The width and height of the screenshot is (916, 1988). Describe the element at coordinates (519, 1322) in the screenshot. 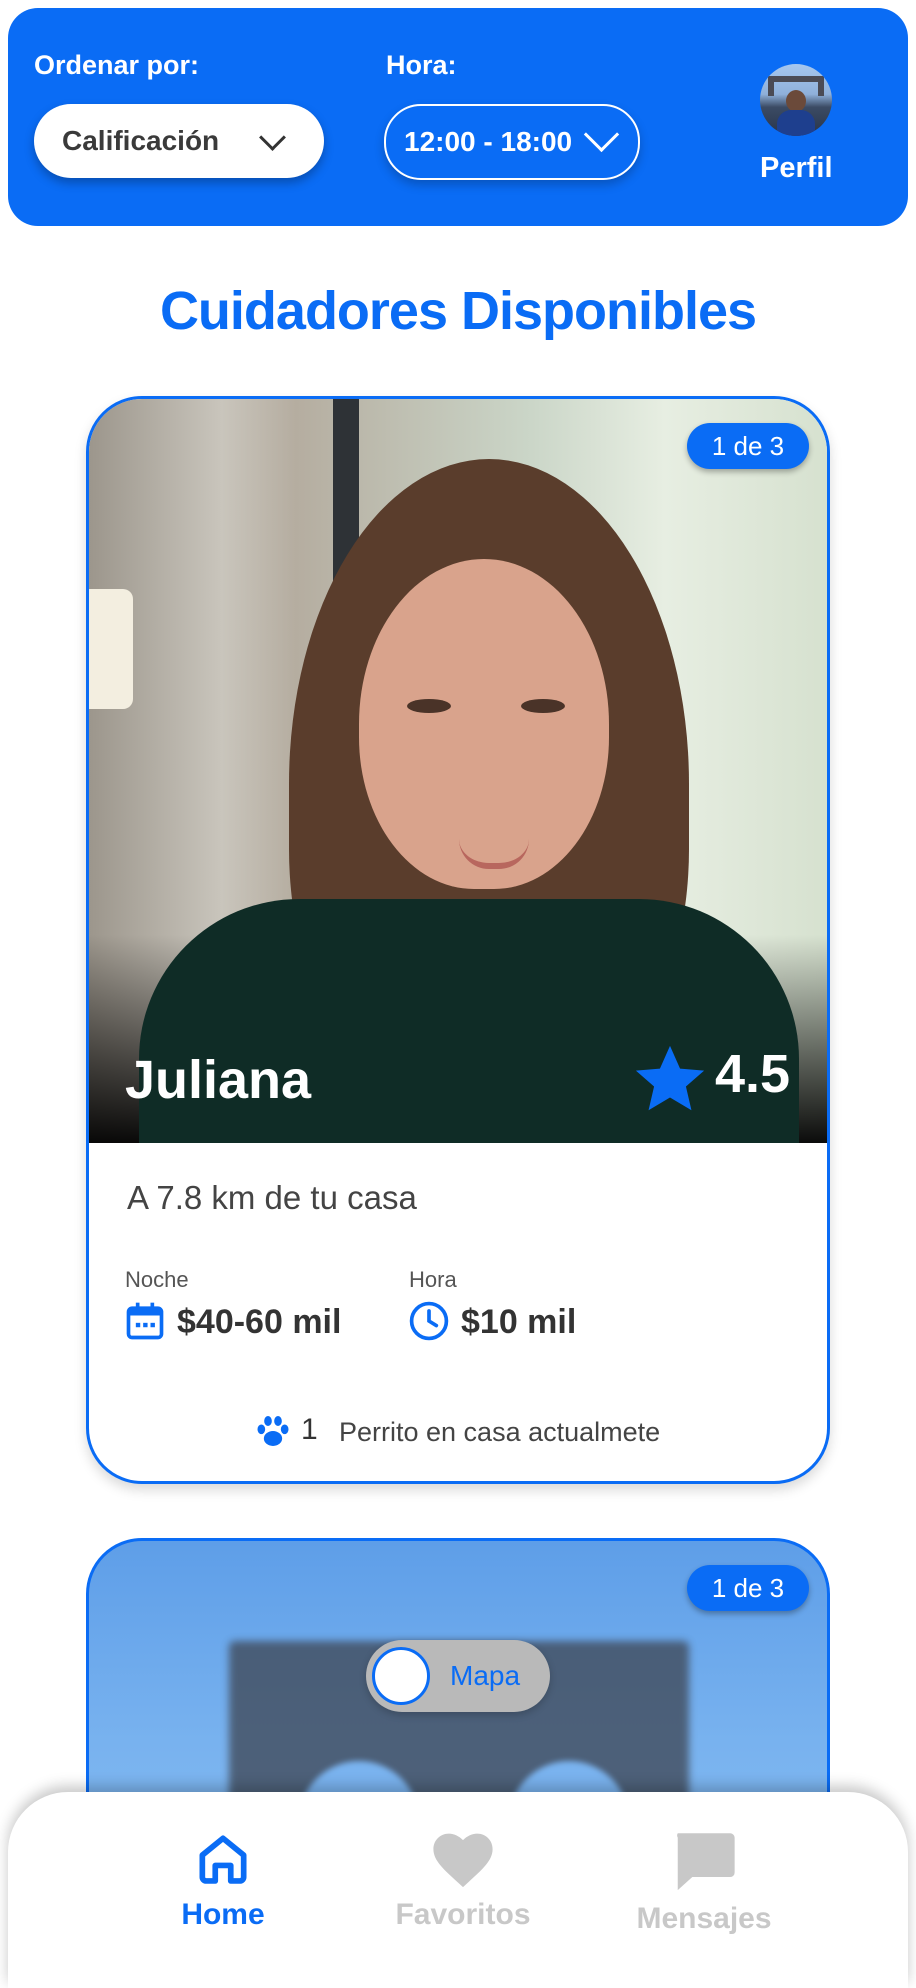

I see `hour-price-value: $10 mil` at that location.